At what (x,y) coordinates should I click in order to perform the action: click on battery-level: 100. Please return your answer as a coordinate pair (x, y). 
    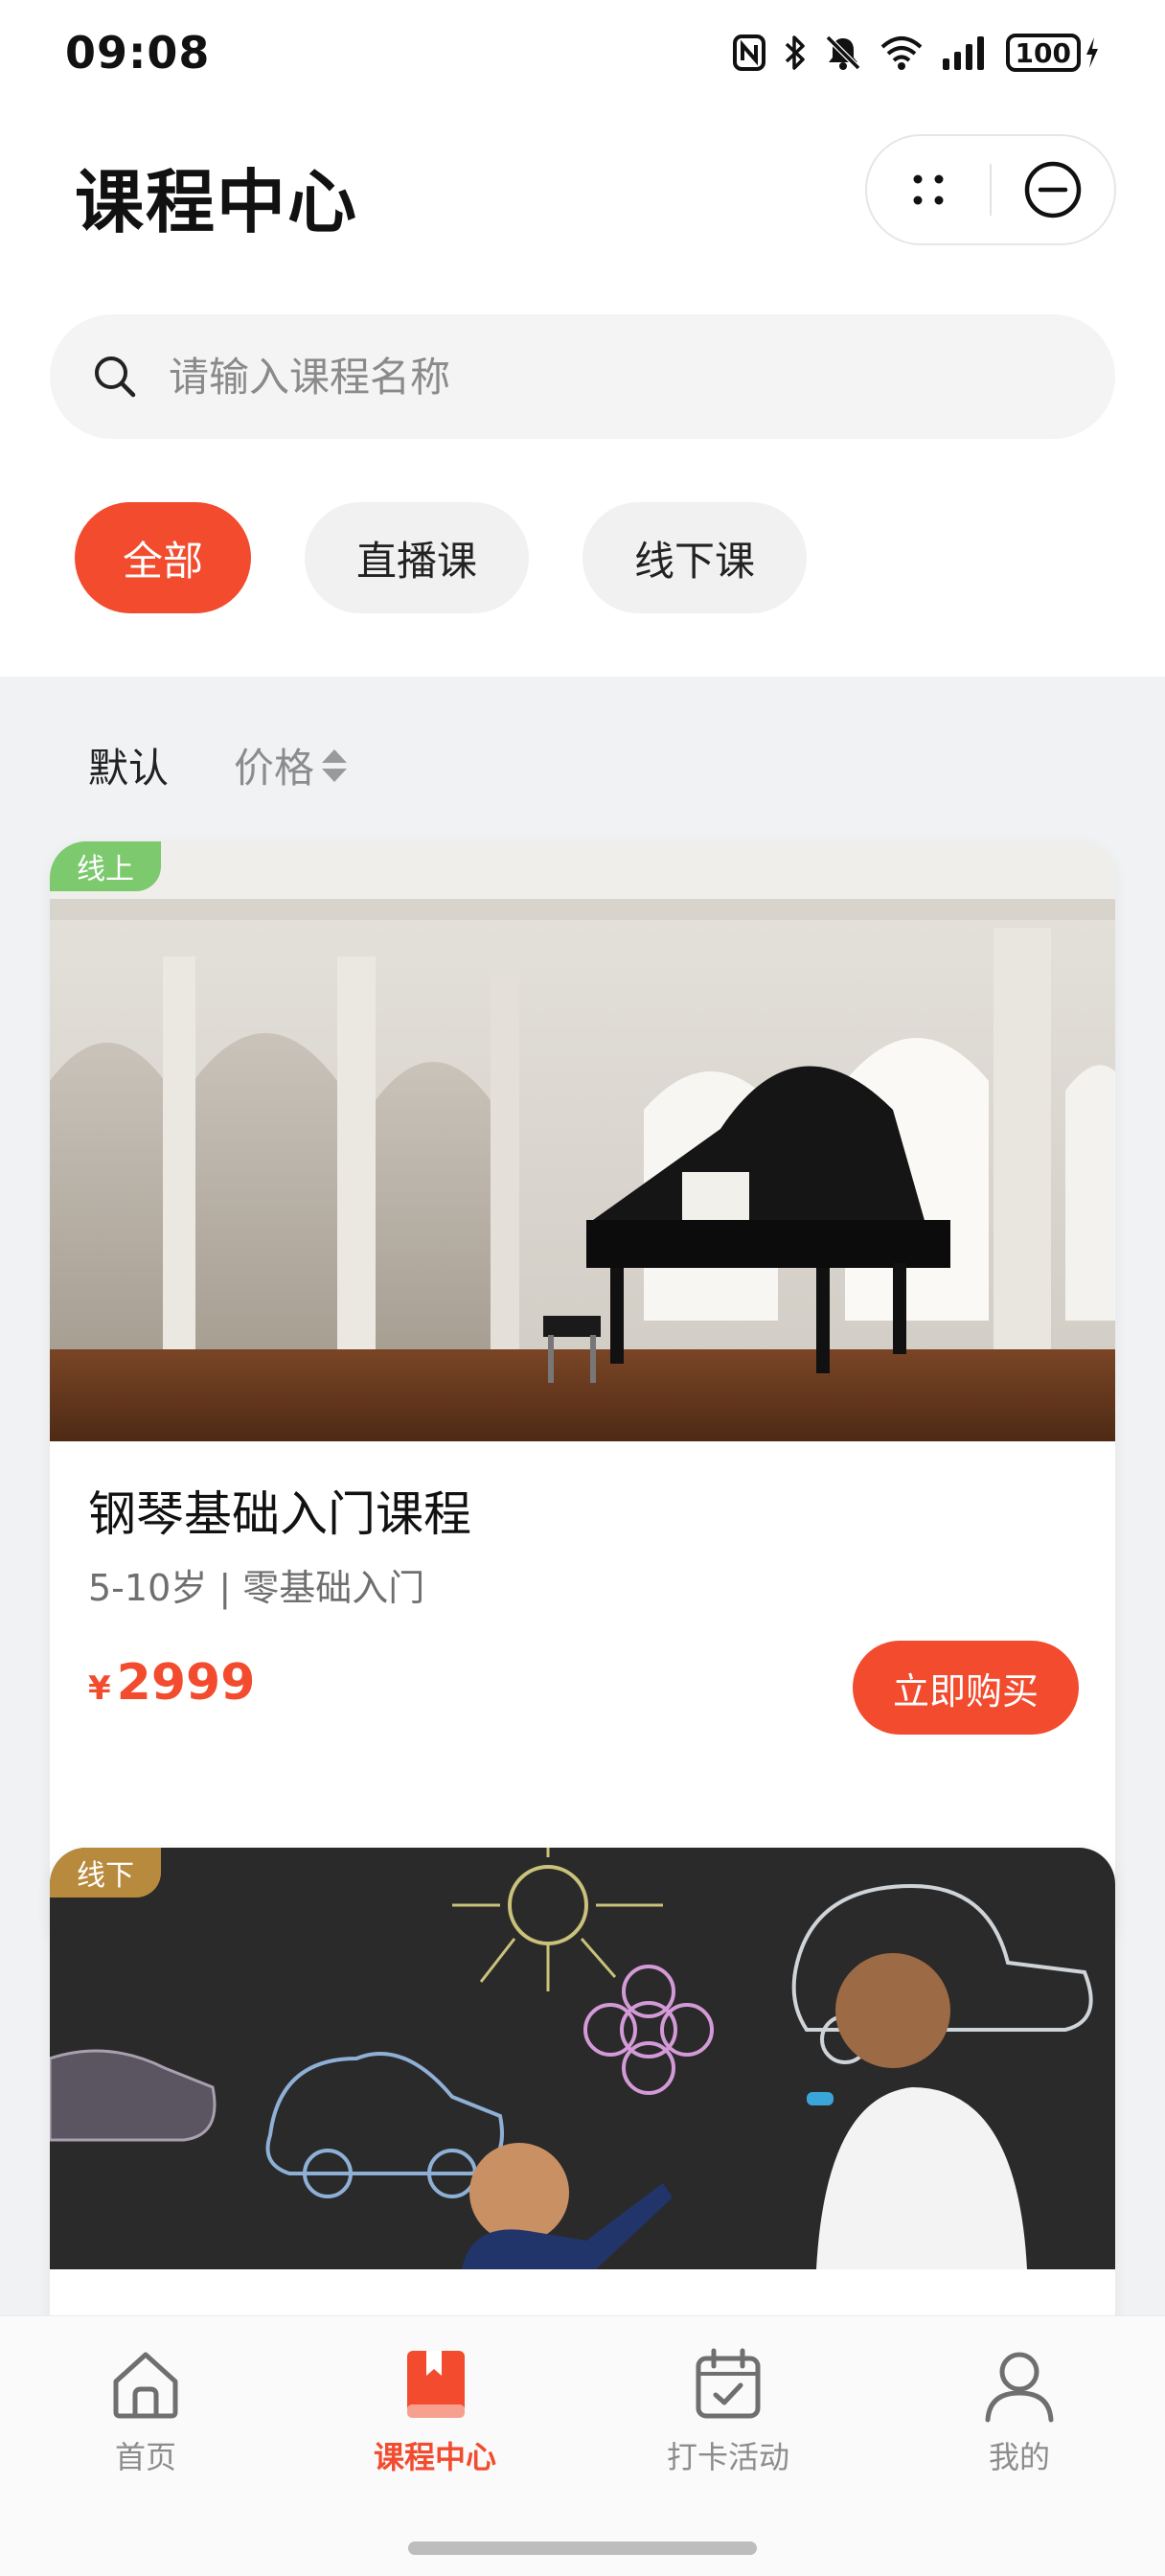
    Looking at the image, I should click on (1043, 53).